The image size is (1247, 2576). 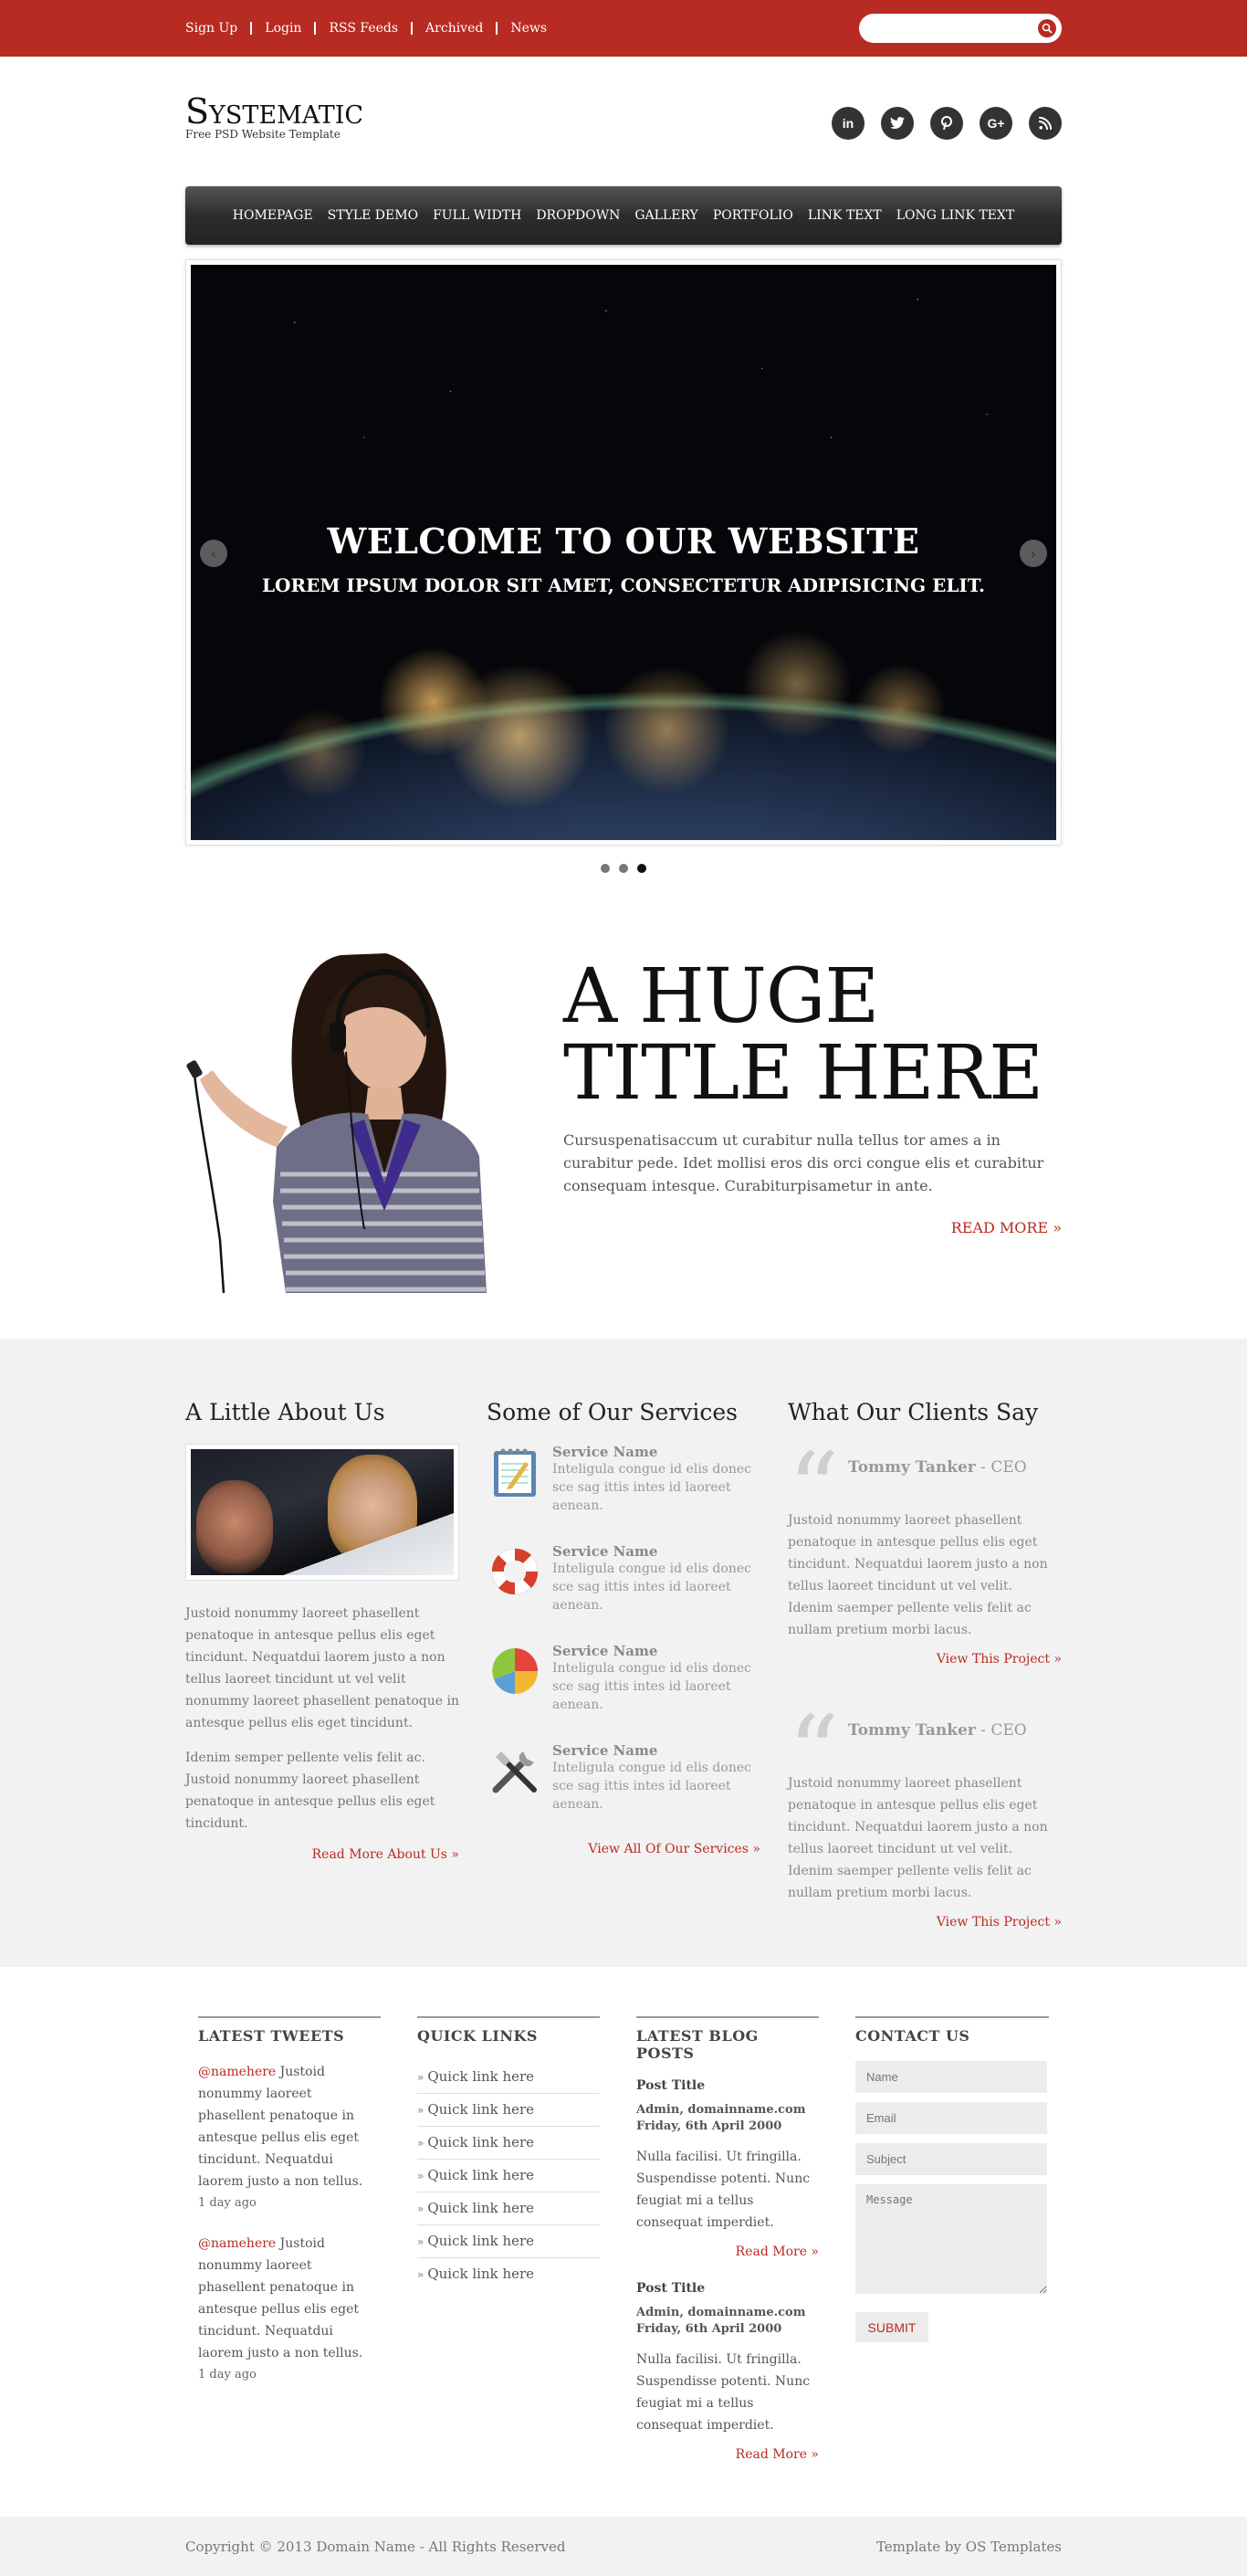 What do you see at coordinates (1001, 1467) in the screenshot?
I see `author-role: - CEO` at bounding box center [1001, 1467].